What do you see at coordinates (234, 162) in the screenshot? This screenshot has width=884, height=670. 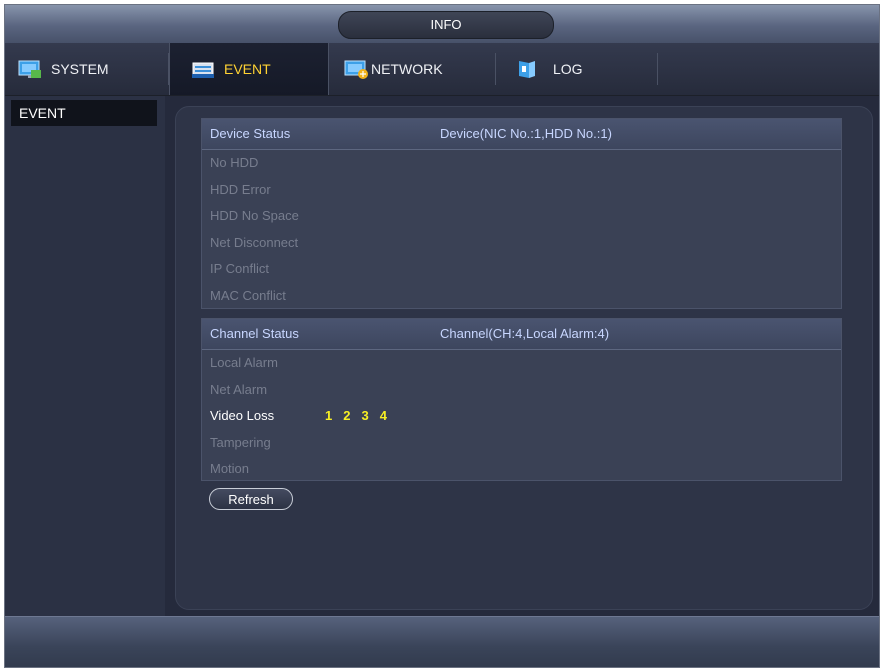 I see `status-row-no-hdd: No HDD` at bounding box center [234, 162].